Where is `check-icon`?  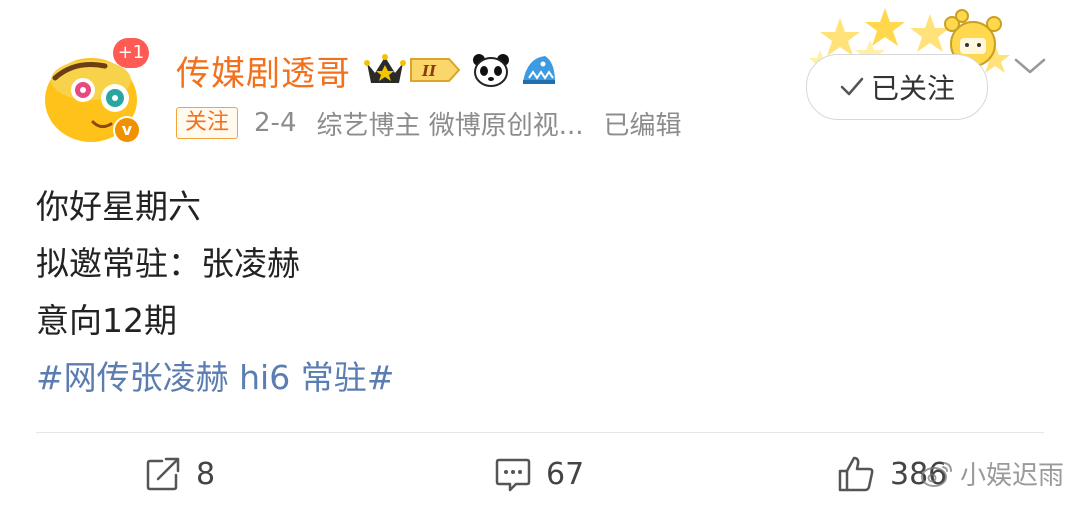
check-icon is located at coordinates (852, 86).